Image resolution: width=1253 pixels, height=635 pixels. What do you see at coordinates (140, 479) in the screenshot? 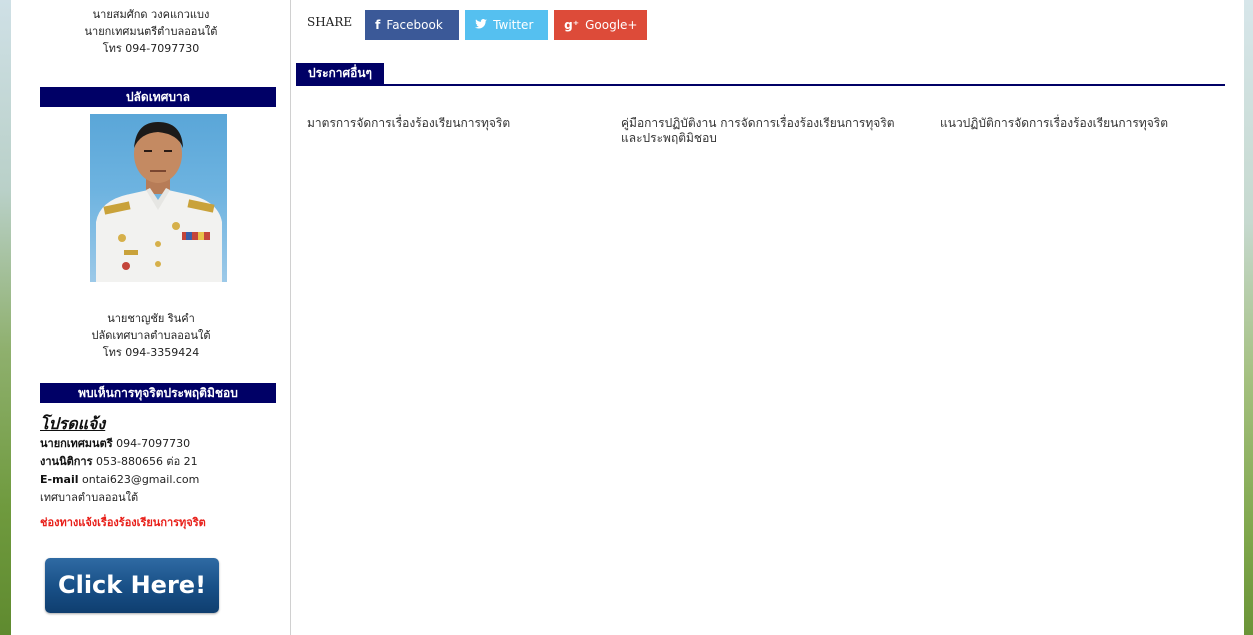
I see `report-email: ontai623@gmail.com` at bounding box center [140, 479].